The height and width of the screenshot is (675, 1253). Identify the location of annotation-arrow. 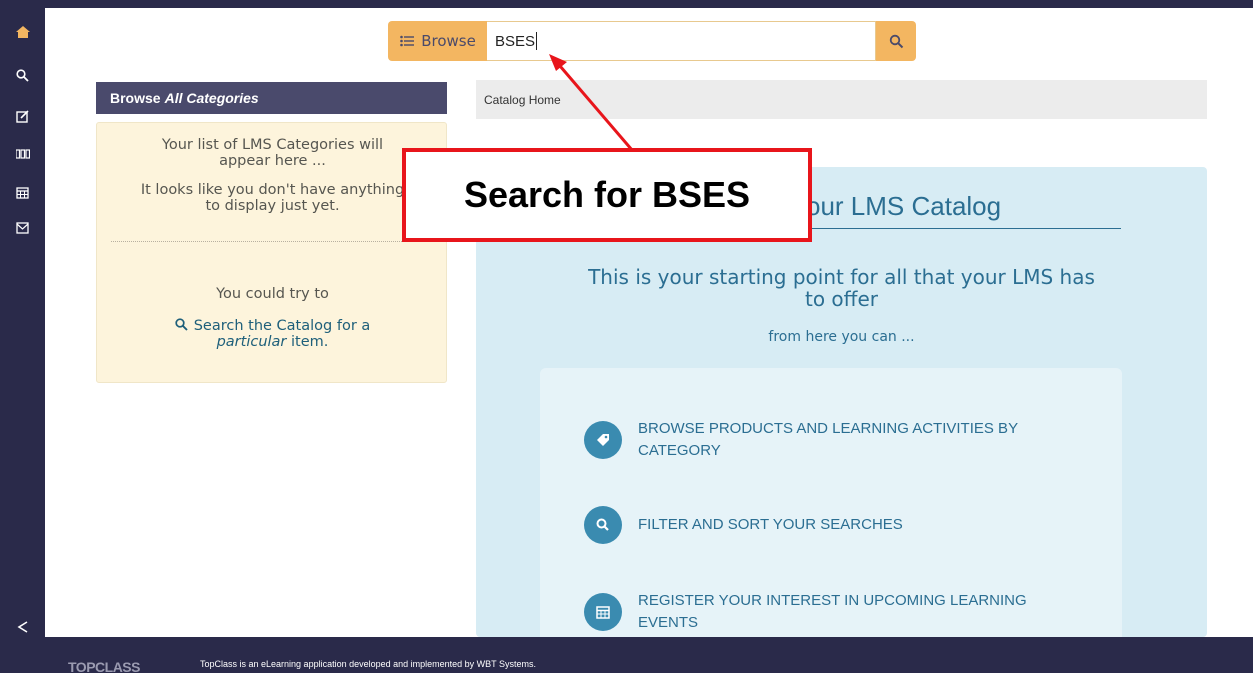
(591, 102).